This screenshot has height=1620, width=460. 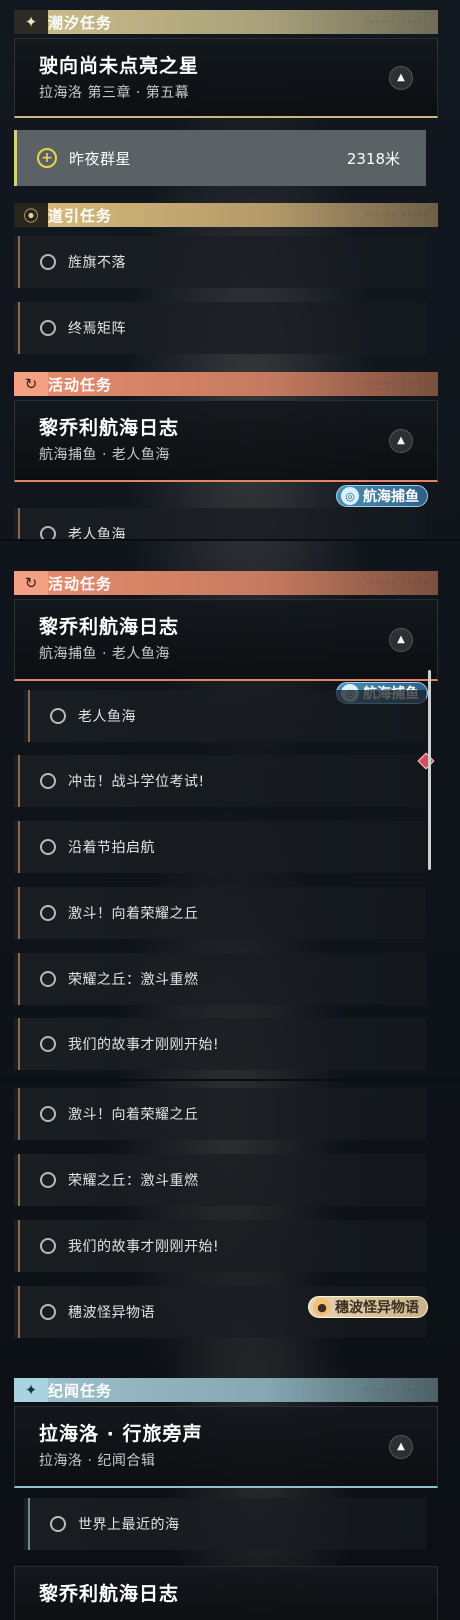 What do you see at coordinates (322, 1307) in the screenshot?
I see `character-avatar-icon: ●` at bounding box center [322, 1307].